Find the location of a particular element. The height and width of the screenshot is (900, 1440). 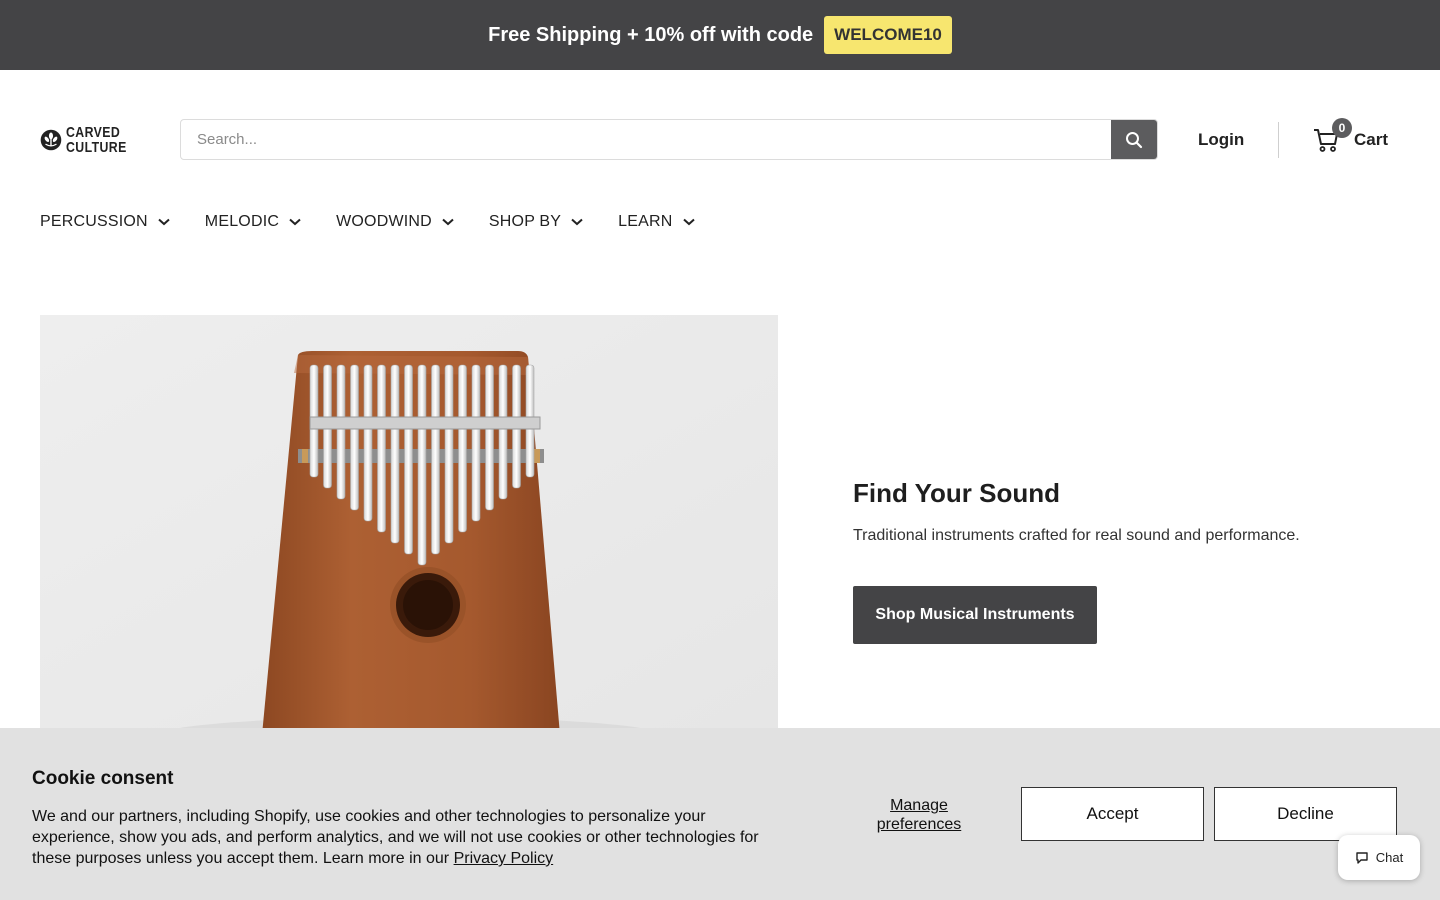

search-icon is located at coordinates (1134, 139).